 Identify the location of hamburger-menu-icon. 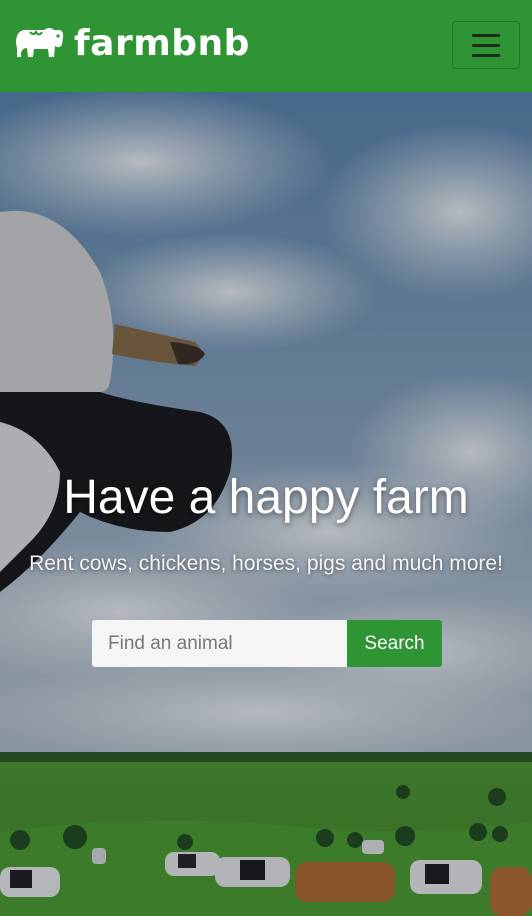
(486, 35).